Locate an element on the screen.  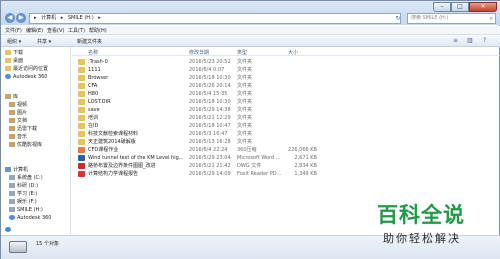
menu-help: 帮助(H) is located at coordinates (98, 30).